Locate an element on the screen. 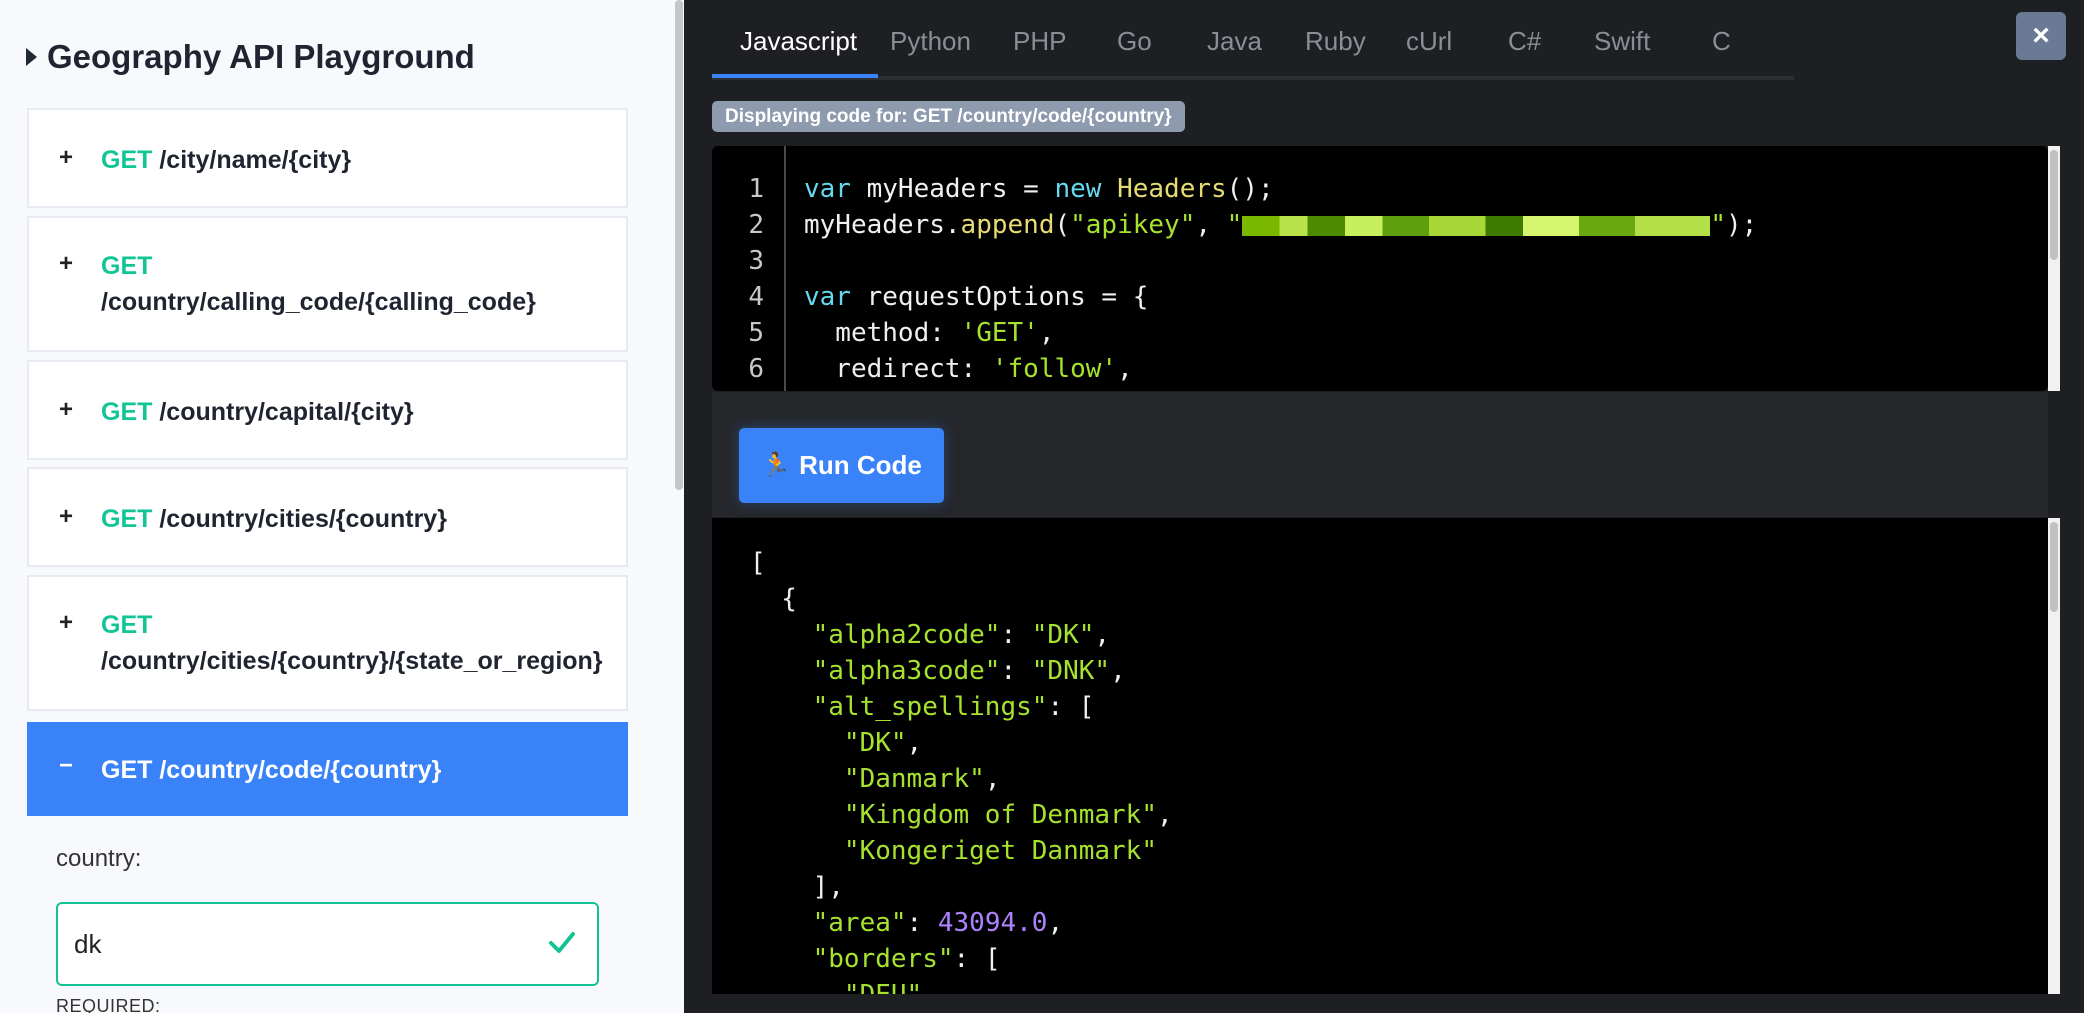 Image resolution: width=2084 pixels, height=1013 pixels. line-number: 1 is located at coordinates (756, 189).